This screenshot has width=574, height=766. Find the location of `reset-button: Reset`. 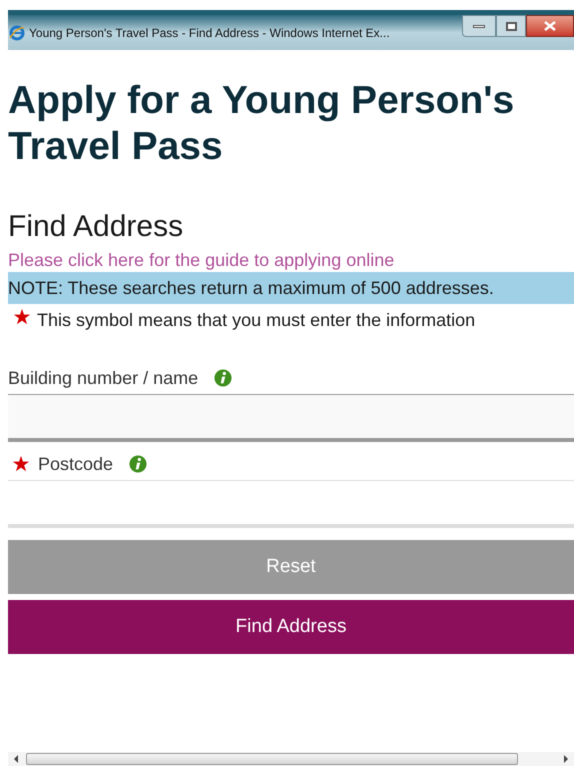

reset-button: Reset is located at coordinates (291, 567).